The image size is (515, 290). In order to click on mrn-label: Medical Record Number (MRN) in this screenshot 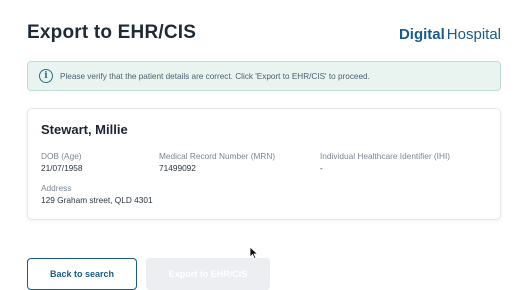, I will do `click(217, 156)`.